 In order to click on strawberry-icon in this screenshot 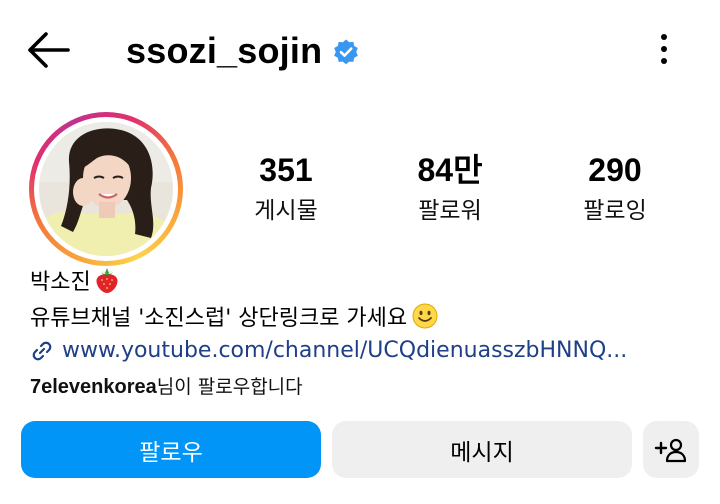, I will do `click(107, 280)`.